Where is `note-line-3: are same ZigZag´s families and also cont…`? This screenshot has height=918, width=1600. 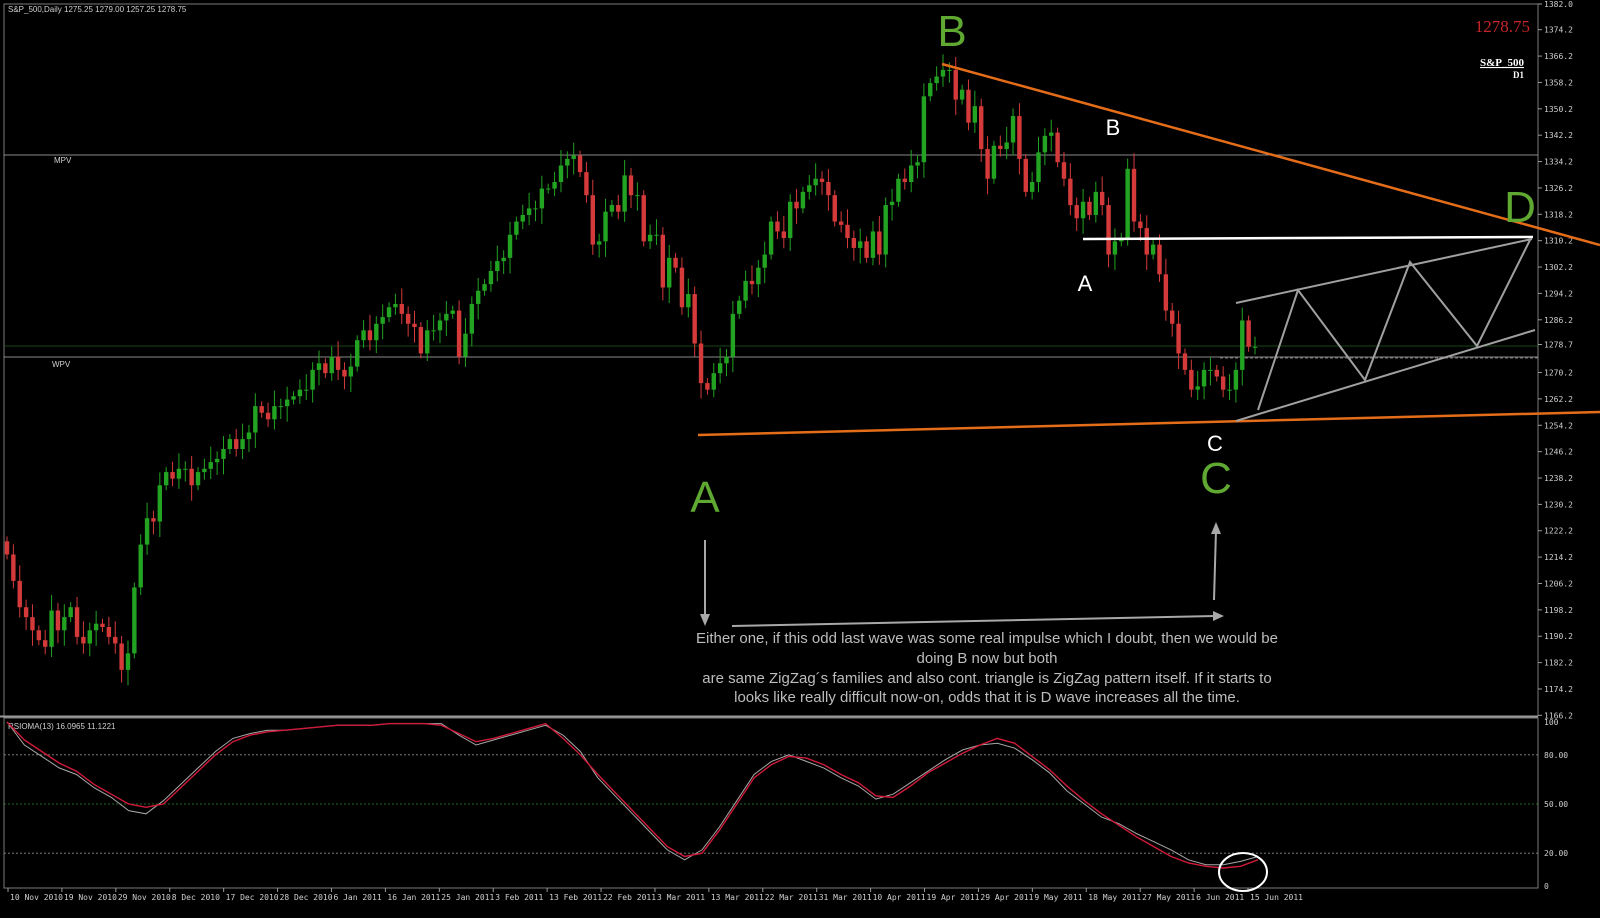
note-line-3: are same ZigZag´s families and also cont… is located at coordinates (986, 678).